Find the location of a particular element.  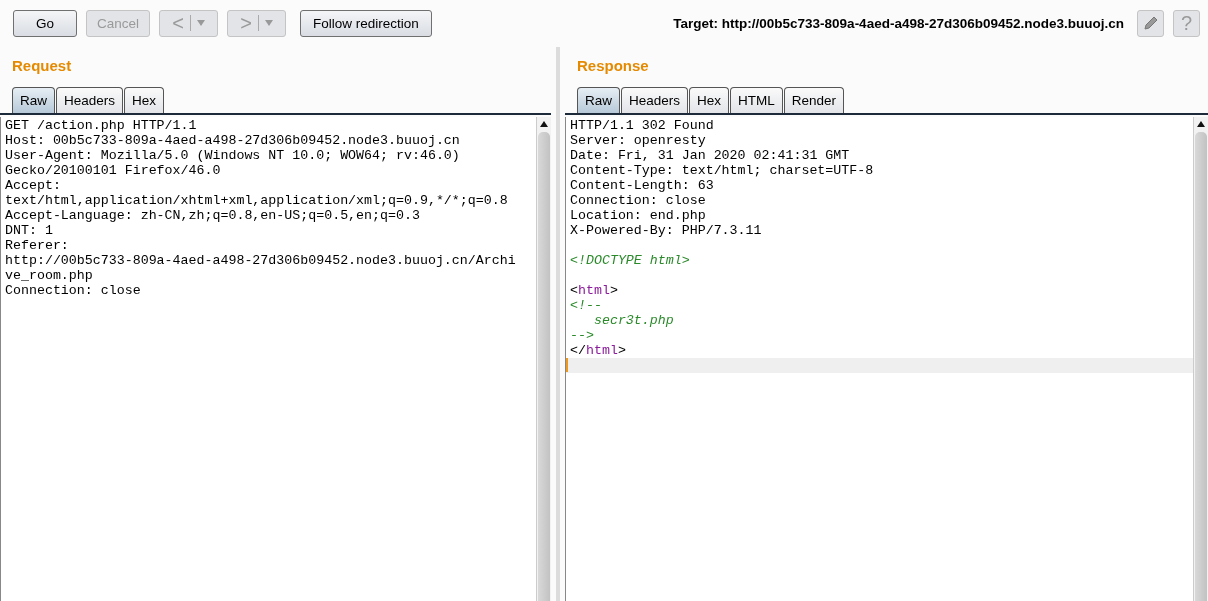

code-line: User-Agent: Mozilla/5.0 (Windows NT 10.0; WOW64; rv:46.0) is located at coordinates (232, 155).